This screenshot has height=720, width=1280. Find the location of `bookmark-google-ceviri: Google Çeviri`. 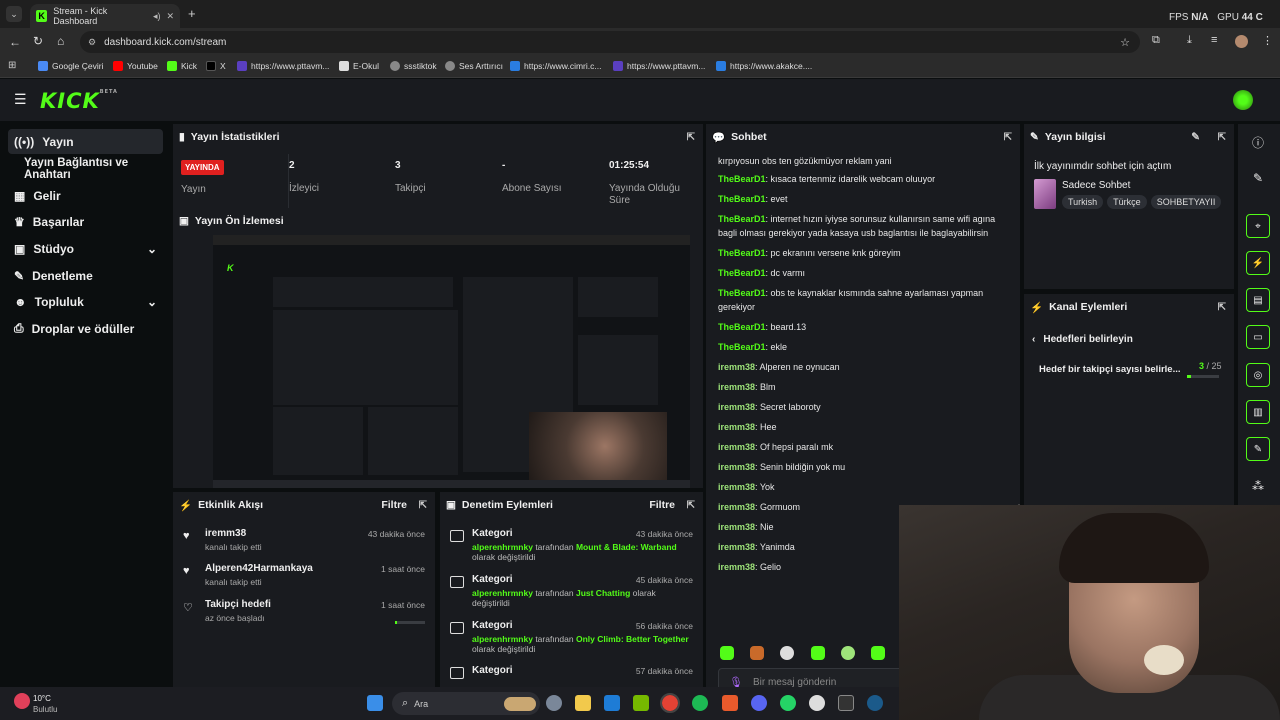

bookmark-google-ceviri: Google Çeviri is located at coordinates (71, 66).